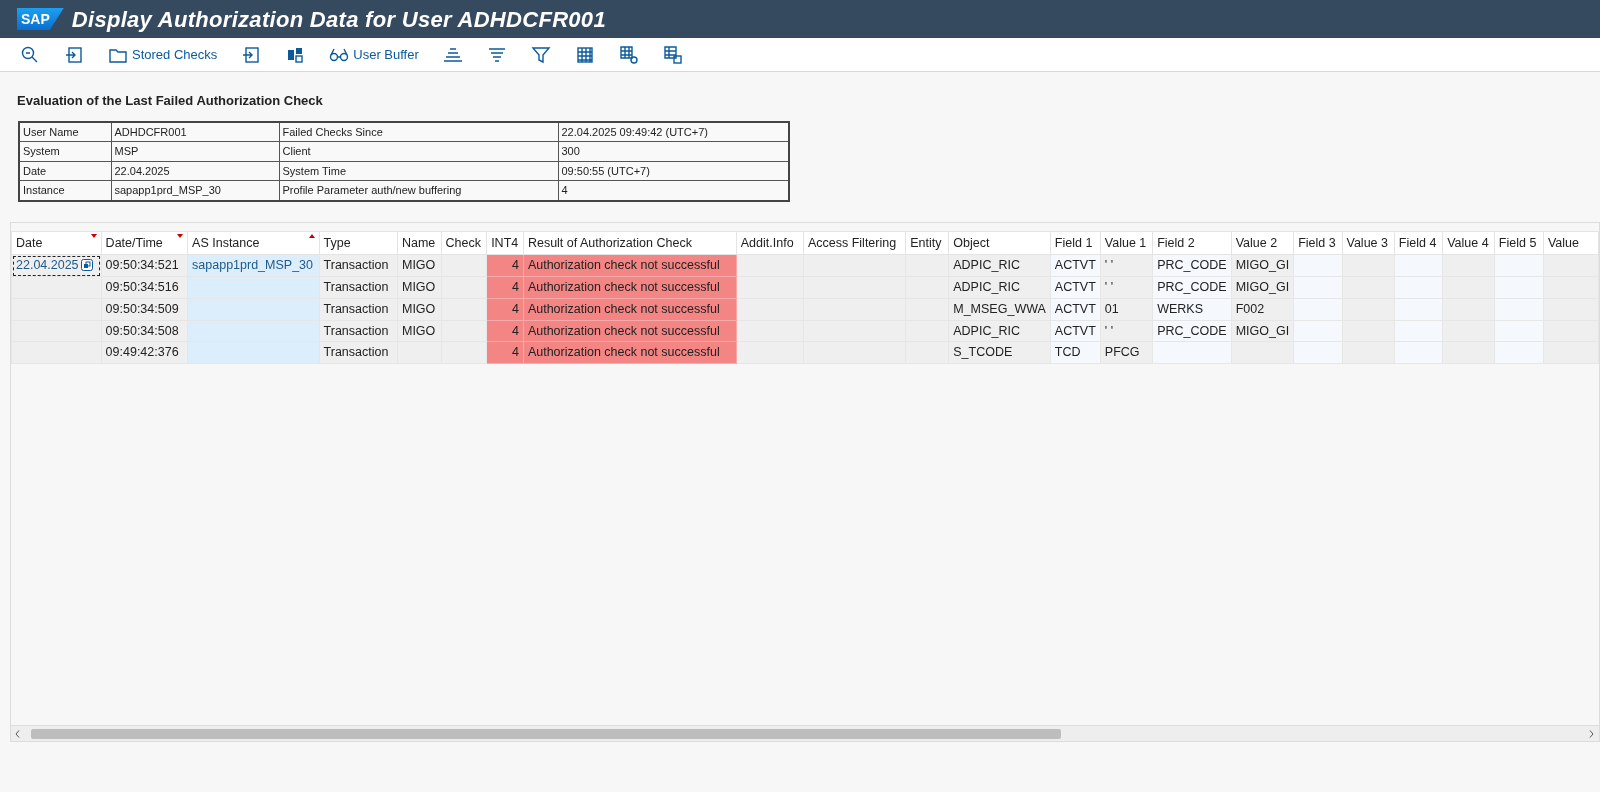 Image resolution: width=1600 pixels, height=792 pixels. I want to click on column-header: Field 1, so click(1075, 243).